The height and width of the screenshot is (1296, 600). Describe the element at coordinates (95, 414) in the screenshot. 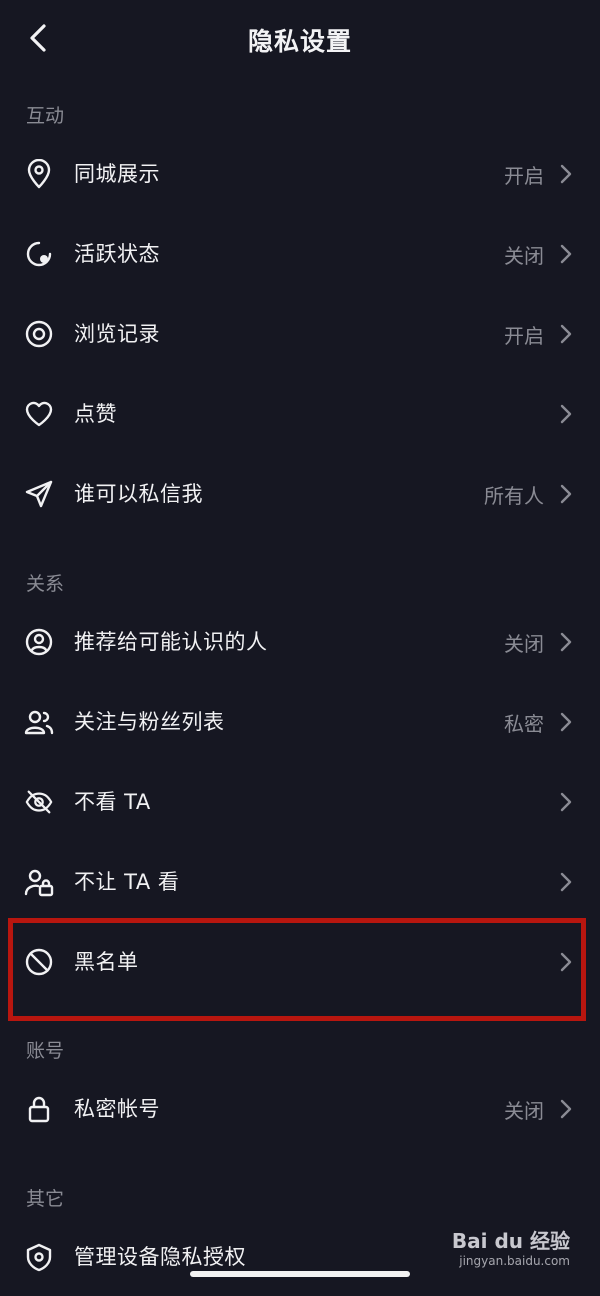

I see `row-label: 点赞` at that location.